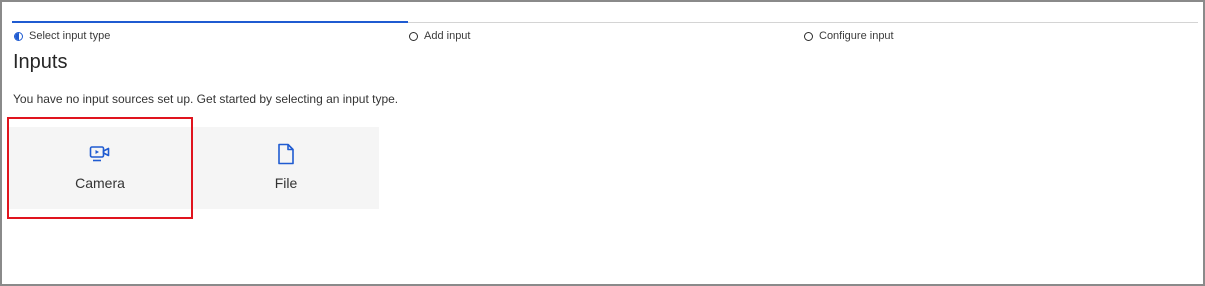  I want to click on step-label: Configure input, so click(856, 36).